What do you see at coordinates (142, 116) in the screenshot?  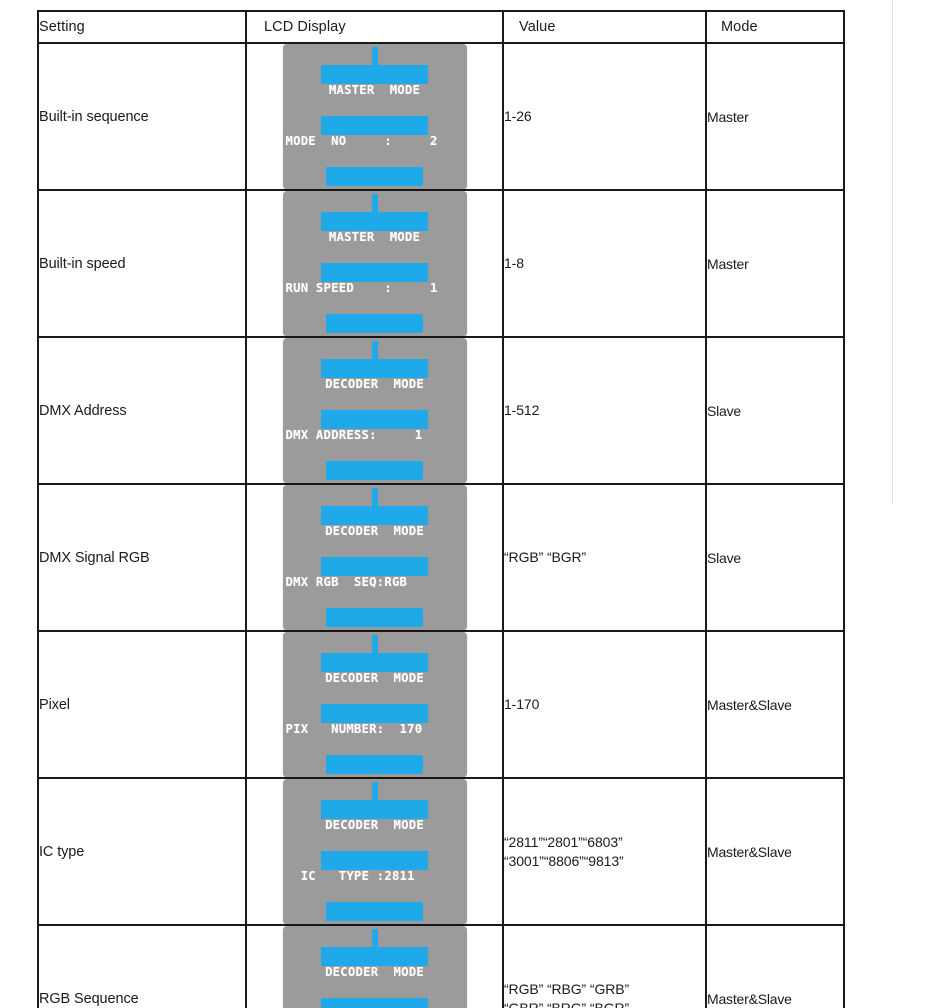 I see `setting-label: Built-in sequence` at bounding box center [142, 116].